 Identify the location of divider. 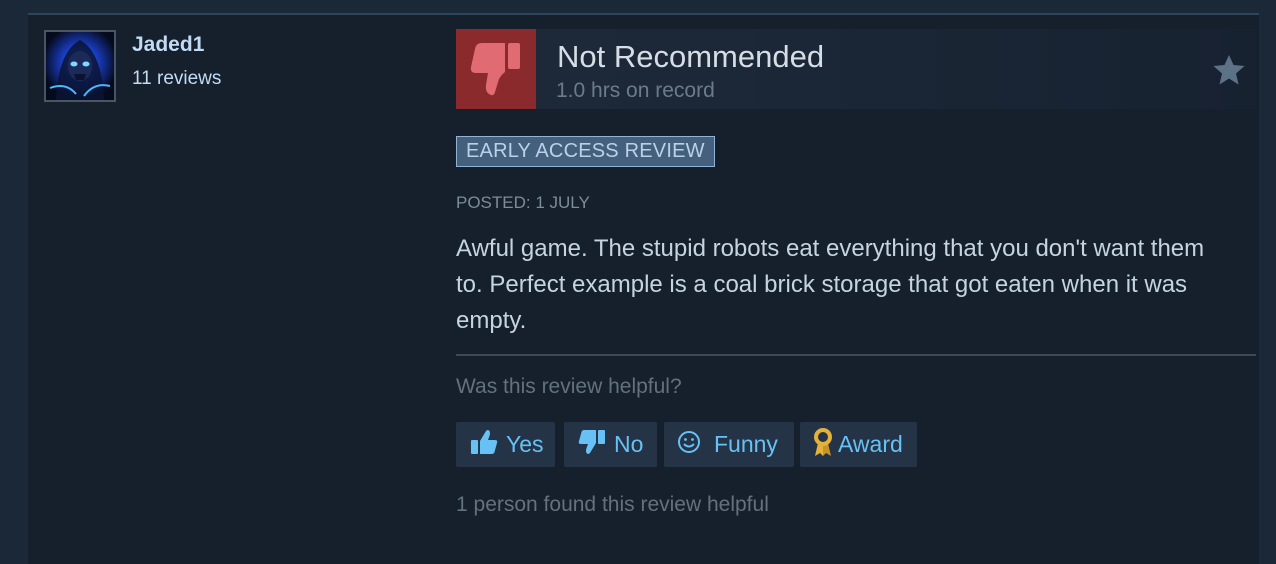
(856, 355).